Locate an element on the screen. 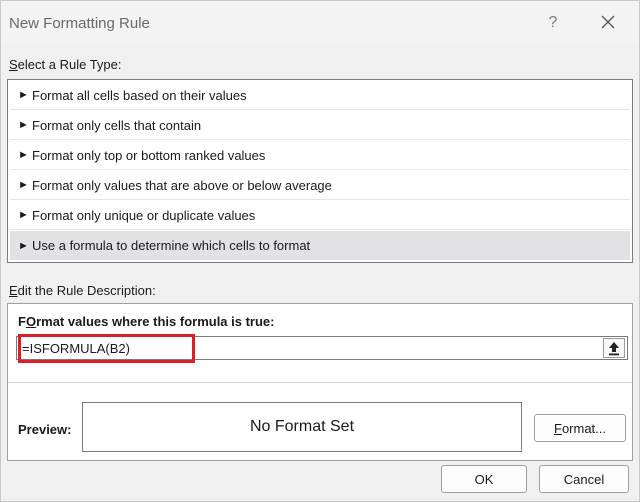 Image resolution: width=640 pixels, height=502 pixels. collapse-dialog-button is located at coordinates (614, 348).